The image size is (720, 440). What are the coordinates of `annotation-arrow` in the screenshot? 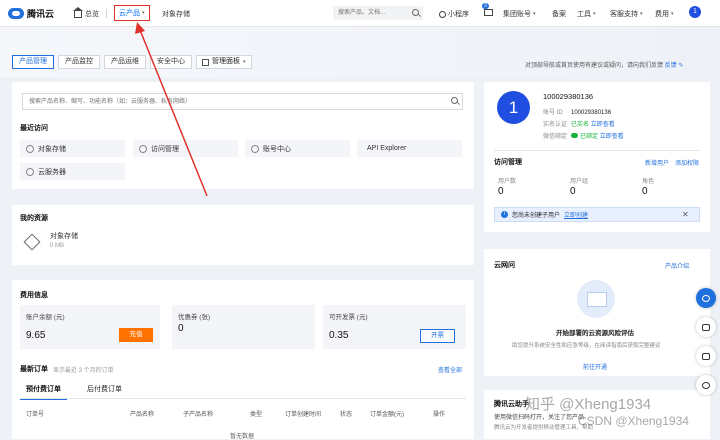 It's located at (171, 109).